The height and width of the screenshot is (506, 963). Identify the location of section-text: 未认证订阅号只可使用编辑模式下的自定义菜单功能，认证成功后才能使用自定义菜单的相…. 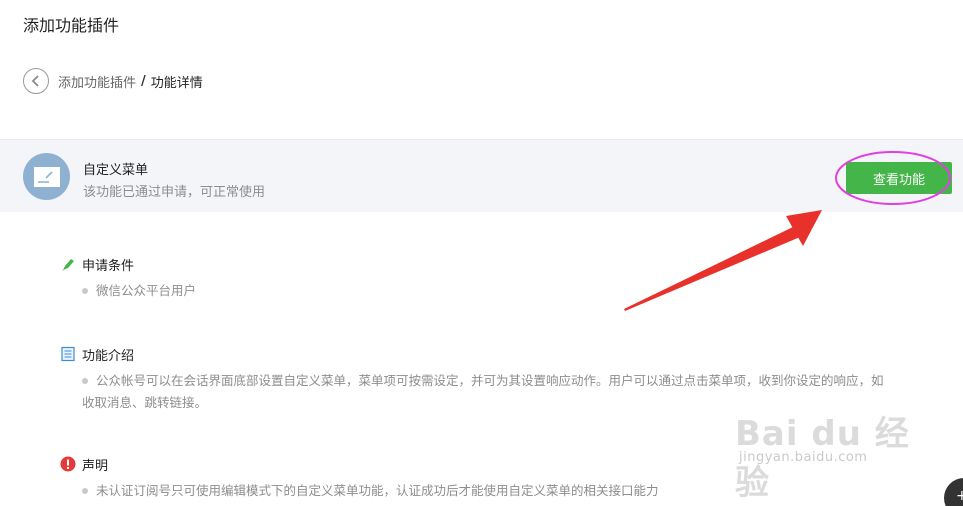
(377, 490).